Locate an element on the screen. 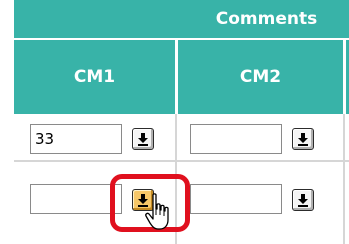 Image resolution: width=349 pixels, height=244 pixels. column-divider is located at coordinates (344, 179).